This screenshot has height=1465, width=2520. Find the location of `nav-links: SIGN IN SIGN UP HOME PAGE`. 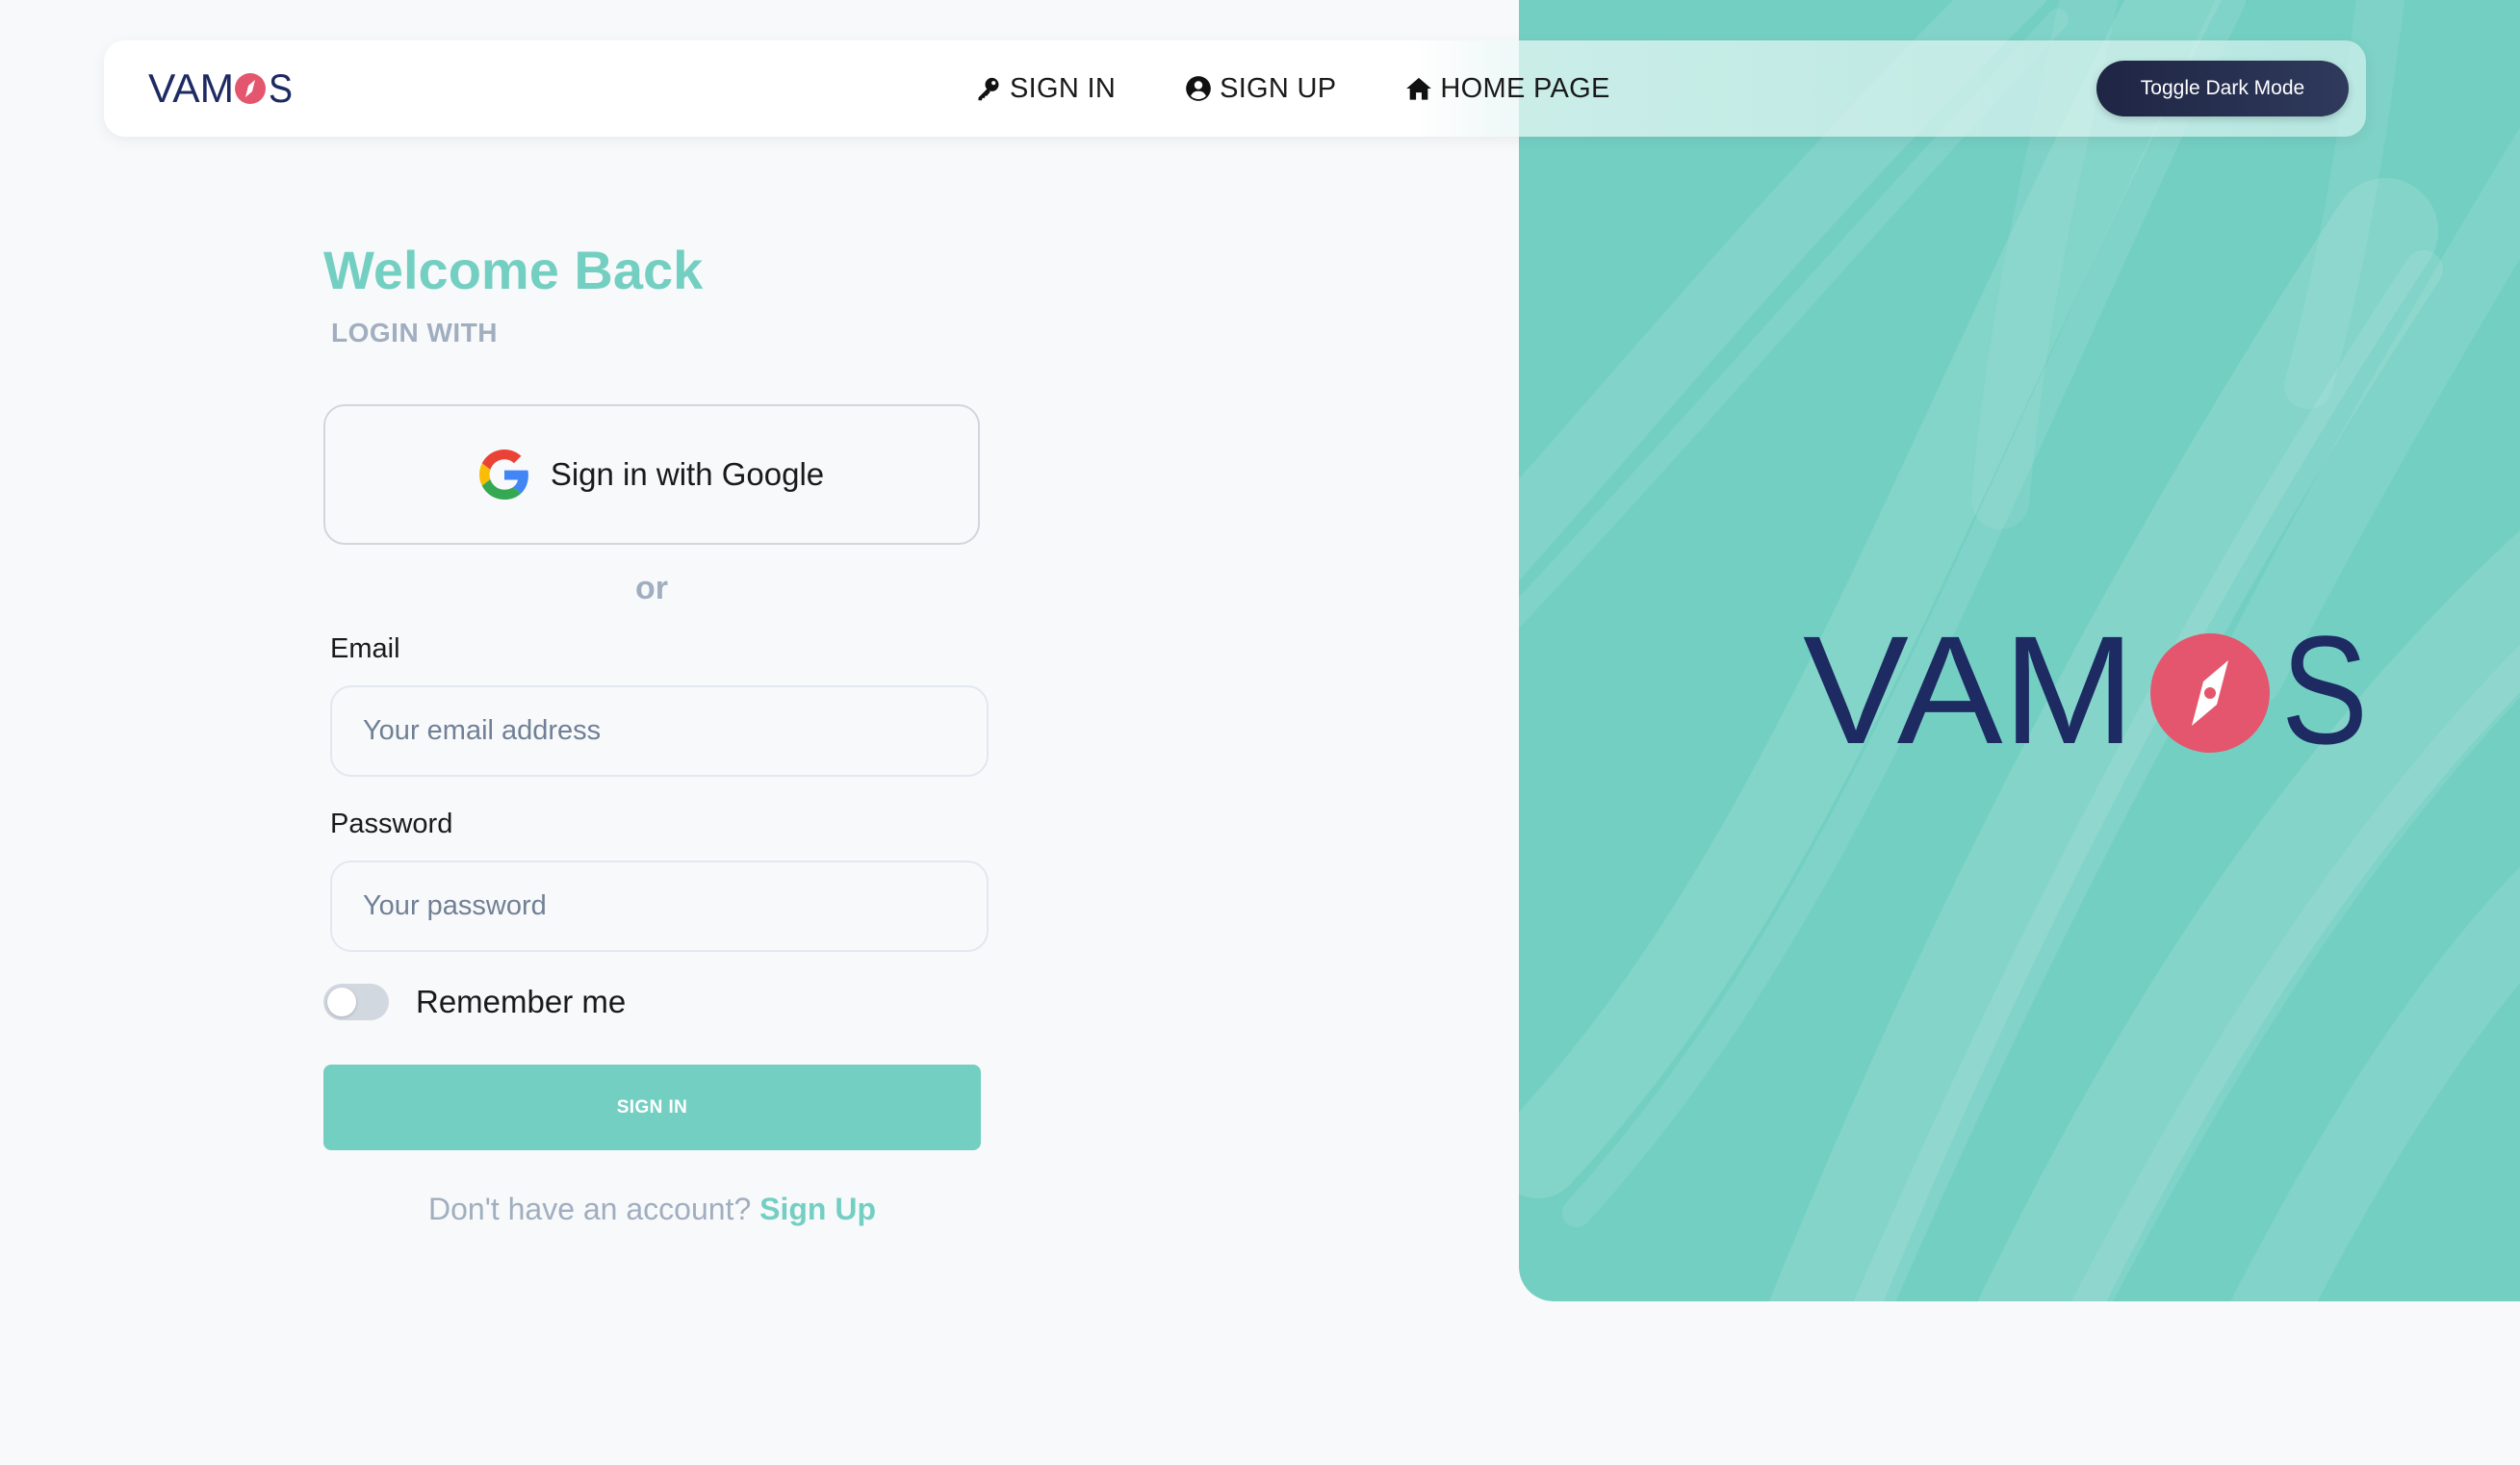

nav-links: SIGN IN SIGN UP HOME PAGE is located at coordinates (1292, 89).